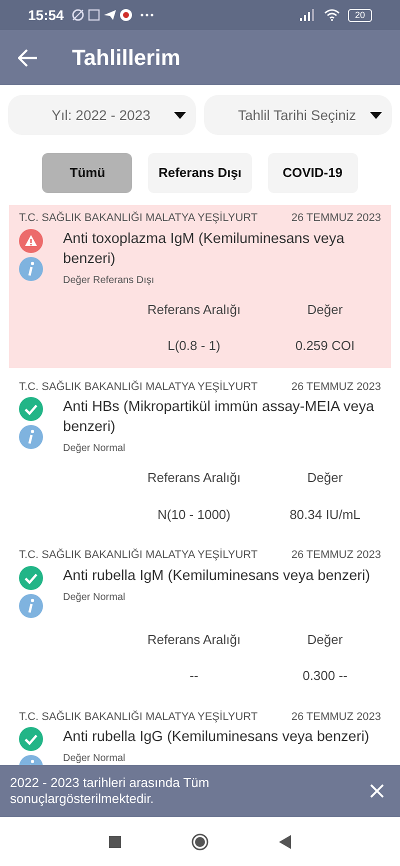 The height and width of the screenshot is (866, 400). Describe the element at coordinates (194, 676) in the screenshot. I see `reference-range: --` at that location.